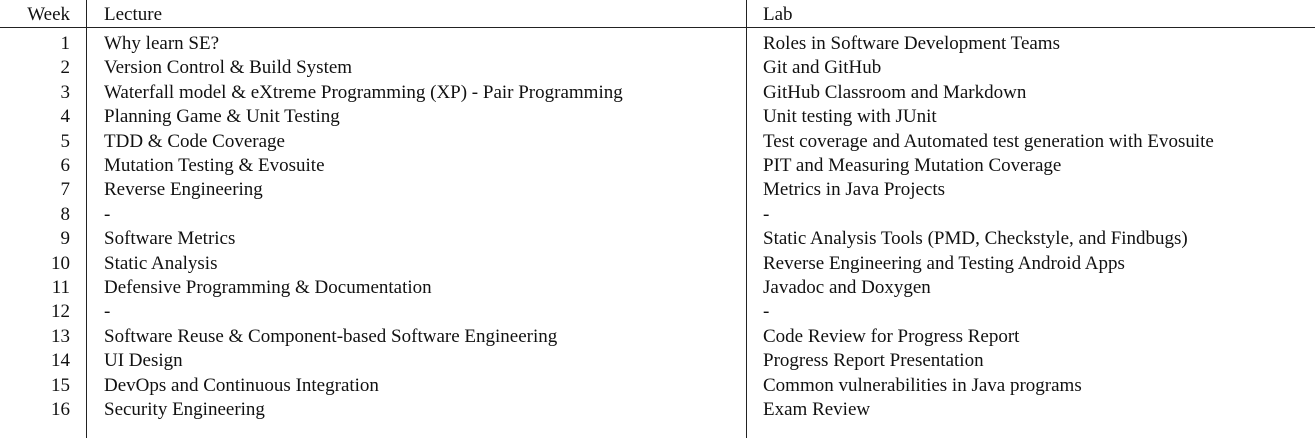 This screenshot has height=439, width=1315. I want to click on week-cell: 12, so click(60, 312).